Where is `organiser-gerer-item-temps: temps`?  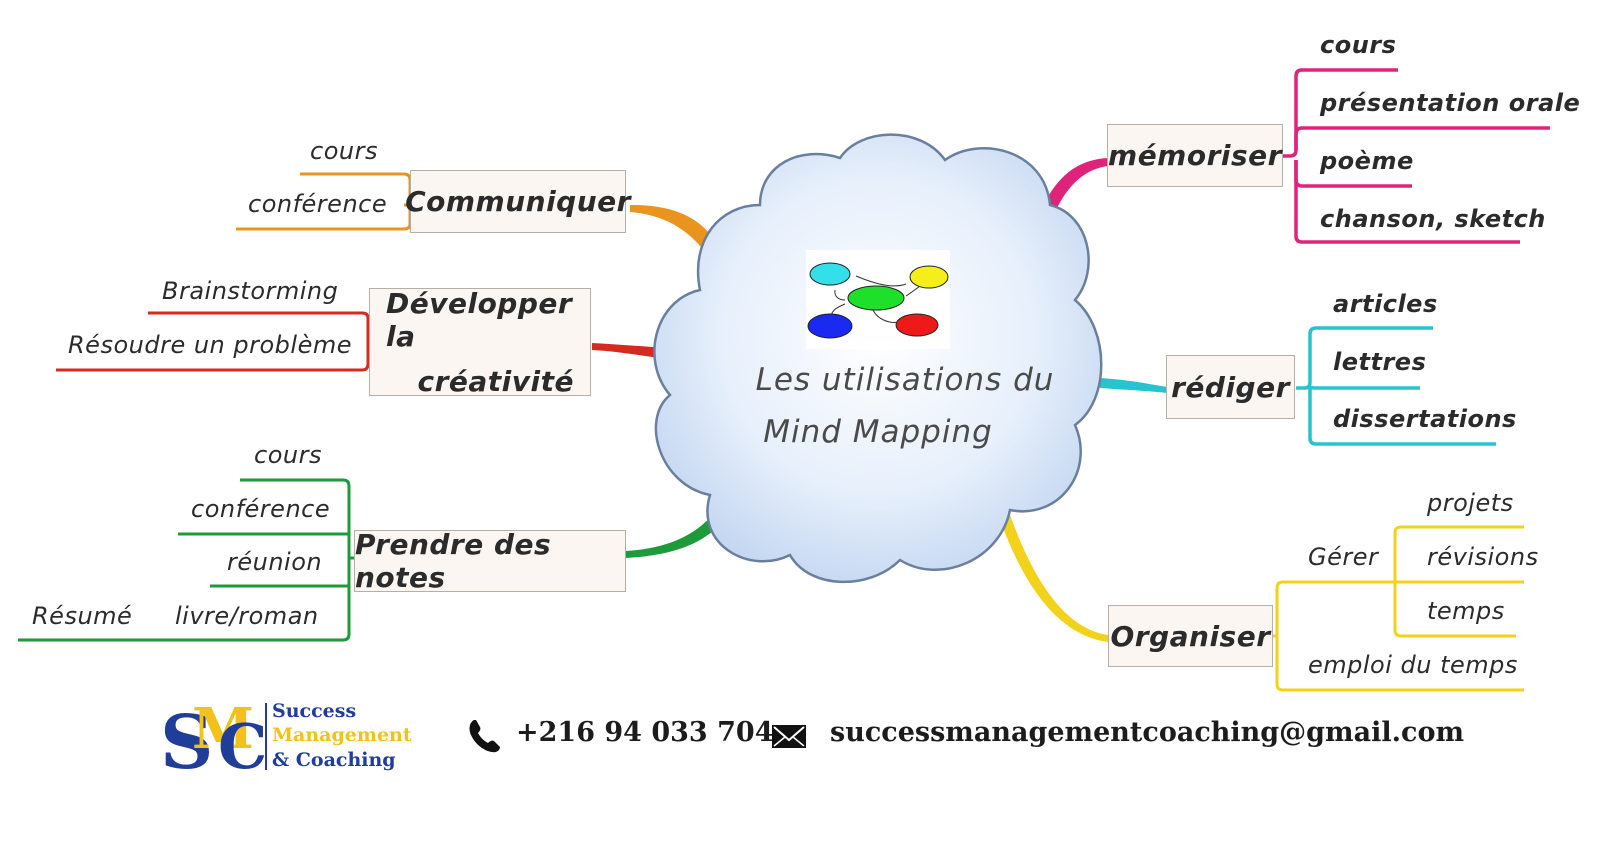
organiser-gerer-item-temps: temps is located at coordinates (1466, 611).